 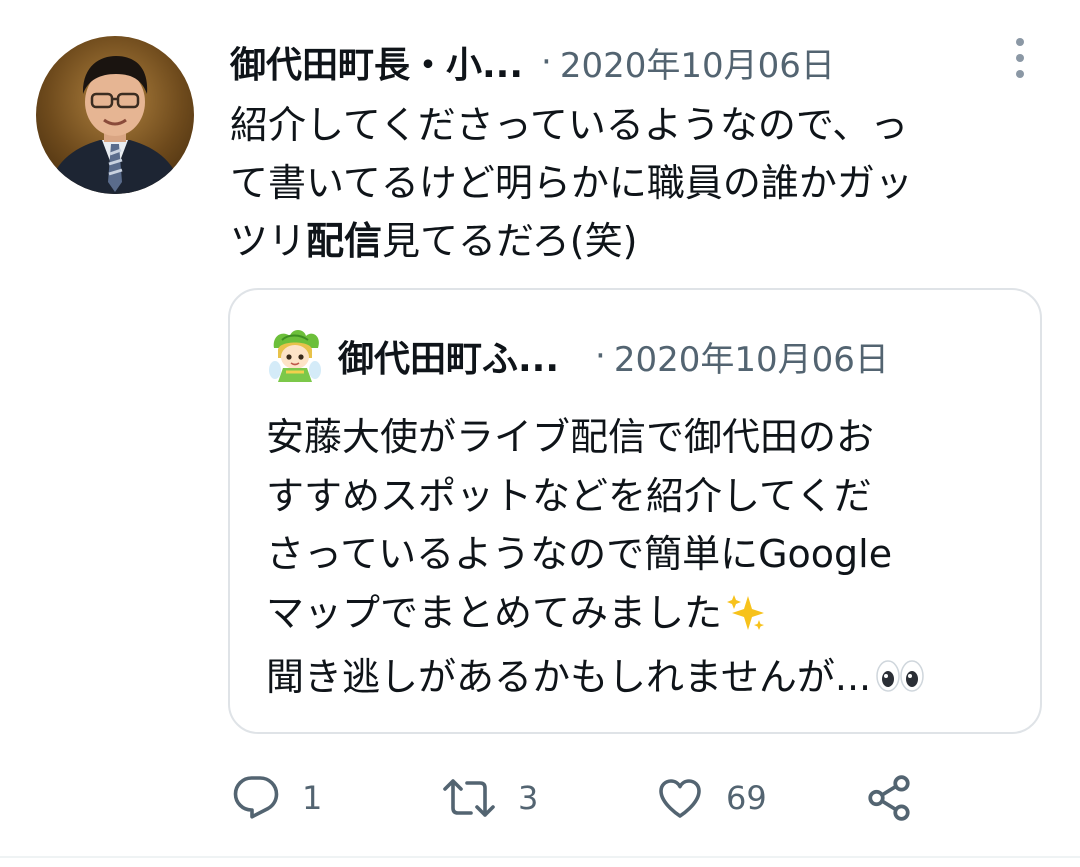 I want to click on author-photo, so click(x=115, y=125).